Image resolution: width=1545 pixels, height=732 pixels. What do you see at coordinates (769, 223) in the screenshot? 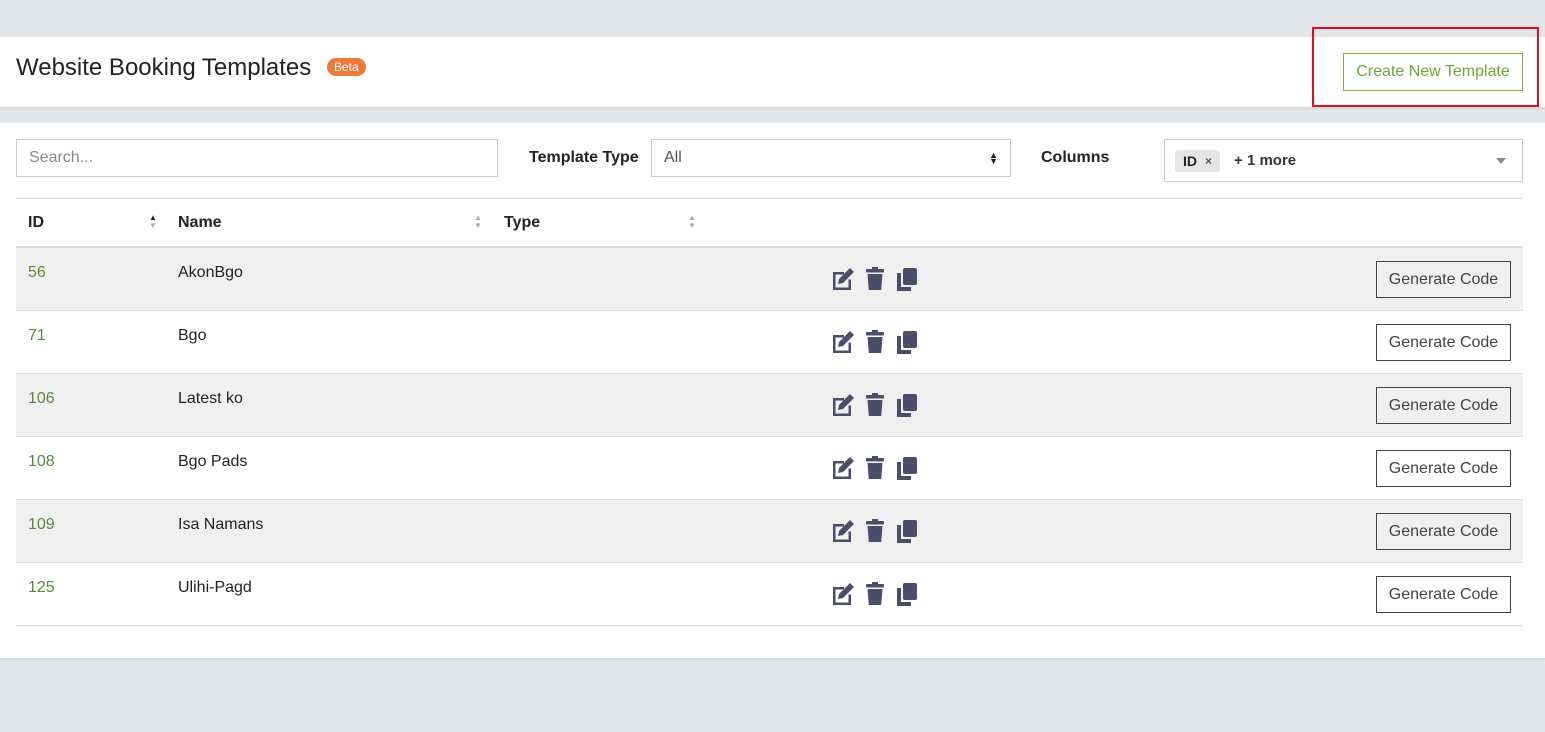
I see `table-header: ID ▲ ▼ Name ▲ ▼ Type ▲ ▼` at bounding box center [769, 223].